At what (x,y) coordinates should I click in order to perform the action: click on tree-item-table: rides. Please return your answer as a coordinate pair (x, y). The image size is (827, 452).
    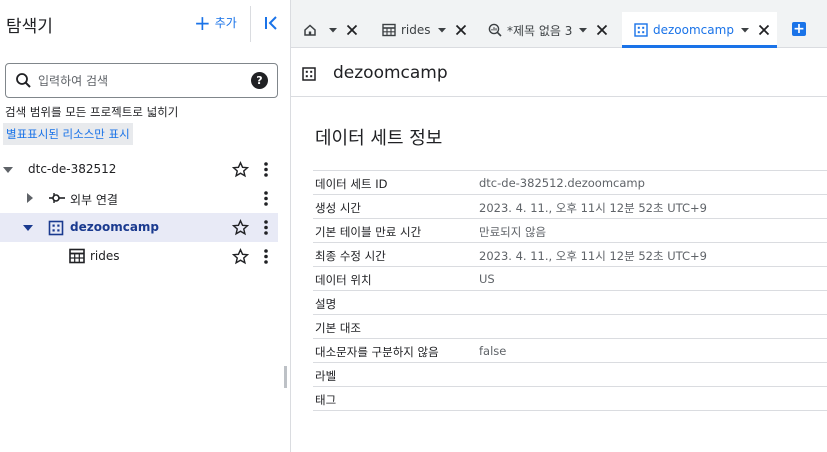
    Looking at the image, I should click on (139, 256).